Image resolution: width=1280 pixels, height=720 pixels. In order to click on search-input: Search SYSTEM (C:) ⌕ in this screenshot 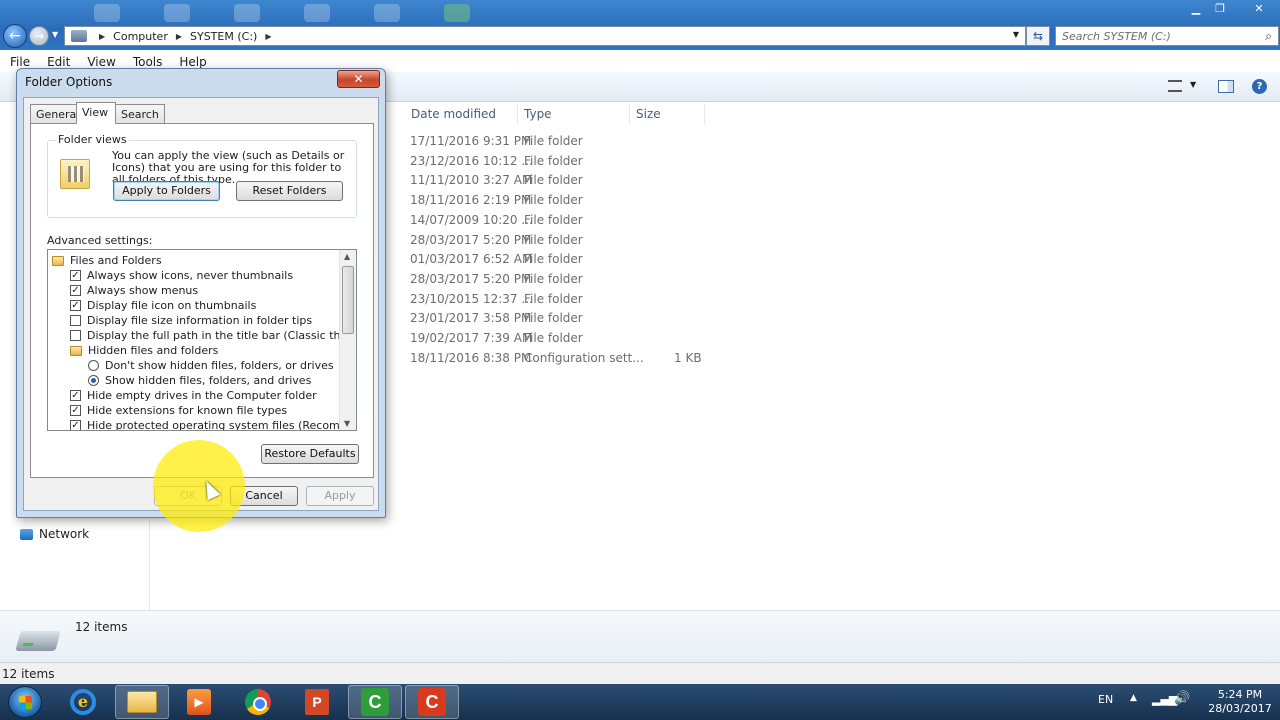, I will do `click(1167, 36)`.